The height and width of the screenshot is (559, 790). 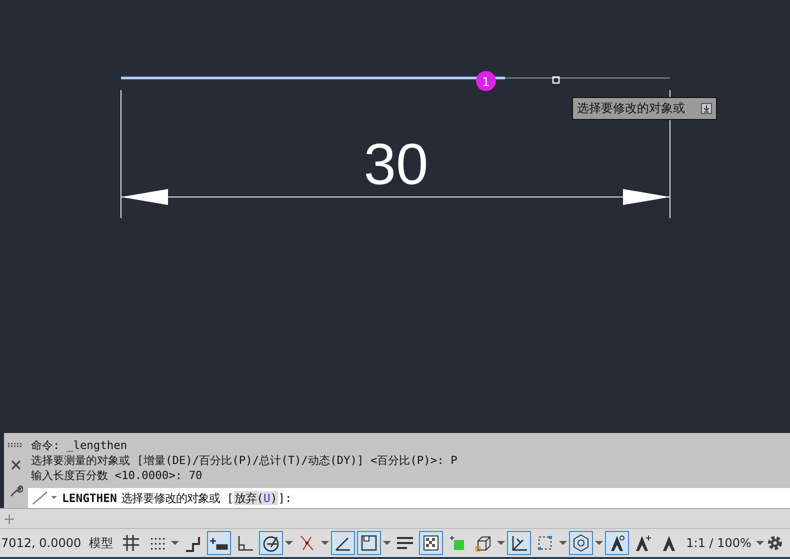 I want to click on transparency-icon, so click(x=431, y=543).